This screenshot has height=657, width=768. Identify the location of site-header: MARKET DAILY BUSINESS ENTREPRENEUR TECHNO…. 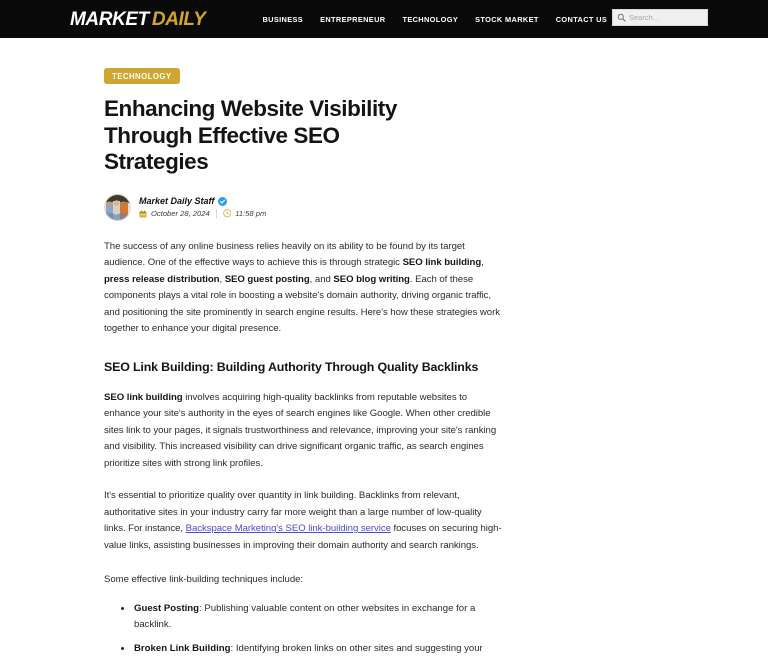
(384, 19).